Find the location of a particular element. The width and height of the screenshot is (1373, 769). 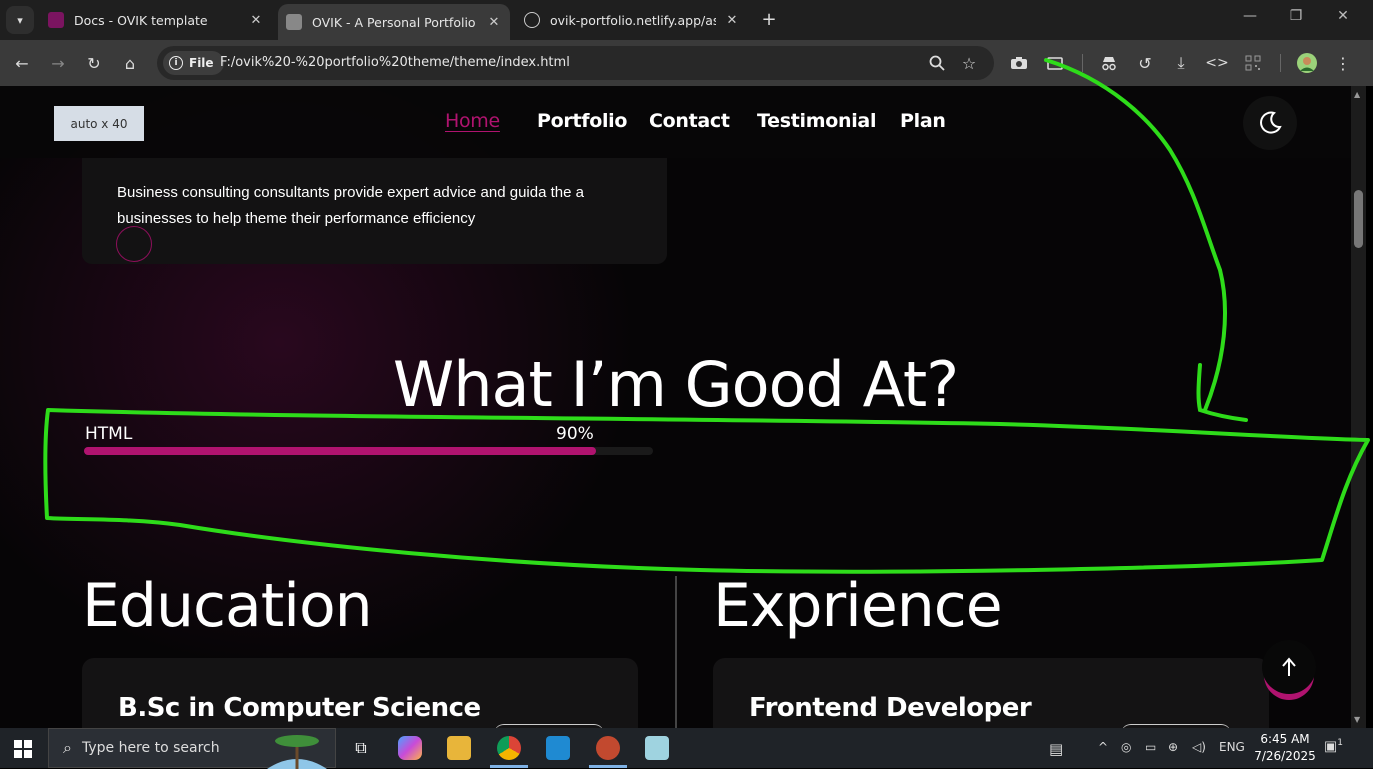

tab-title: Docs - OVIK template is located at coordinates (141, 20).